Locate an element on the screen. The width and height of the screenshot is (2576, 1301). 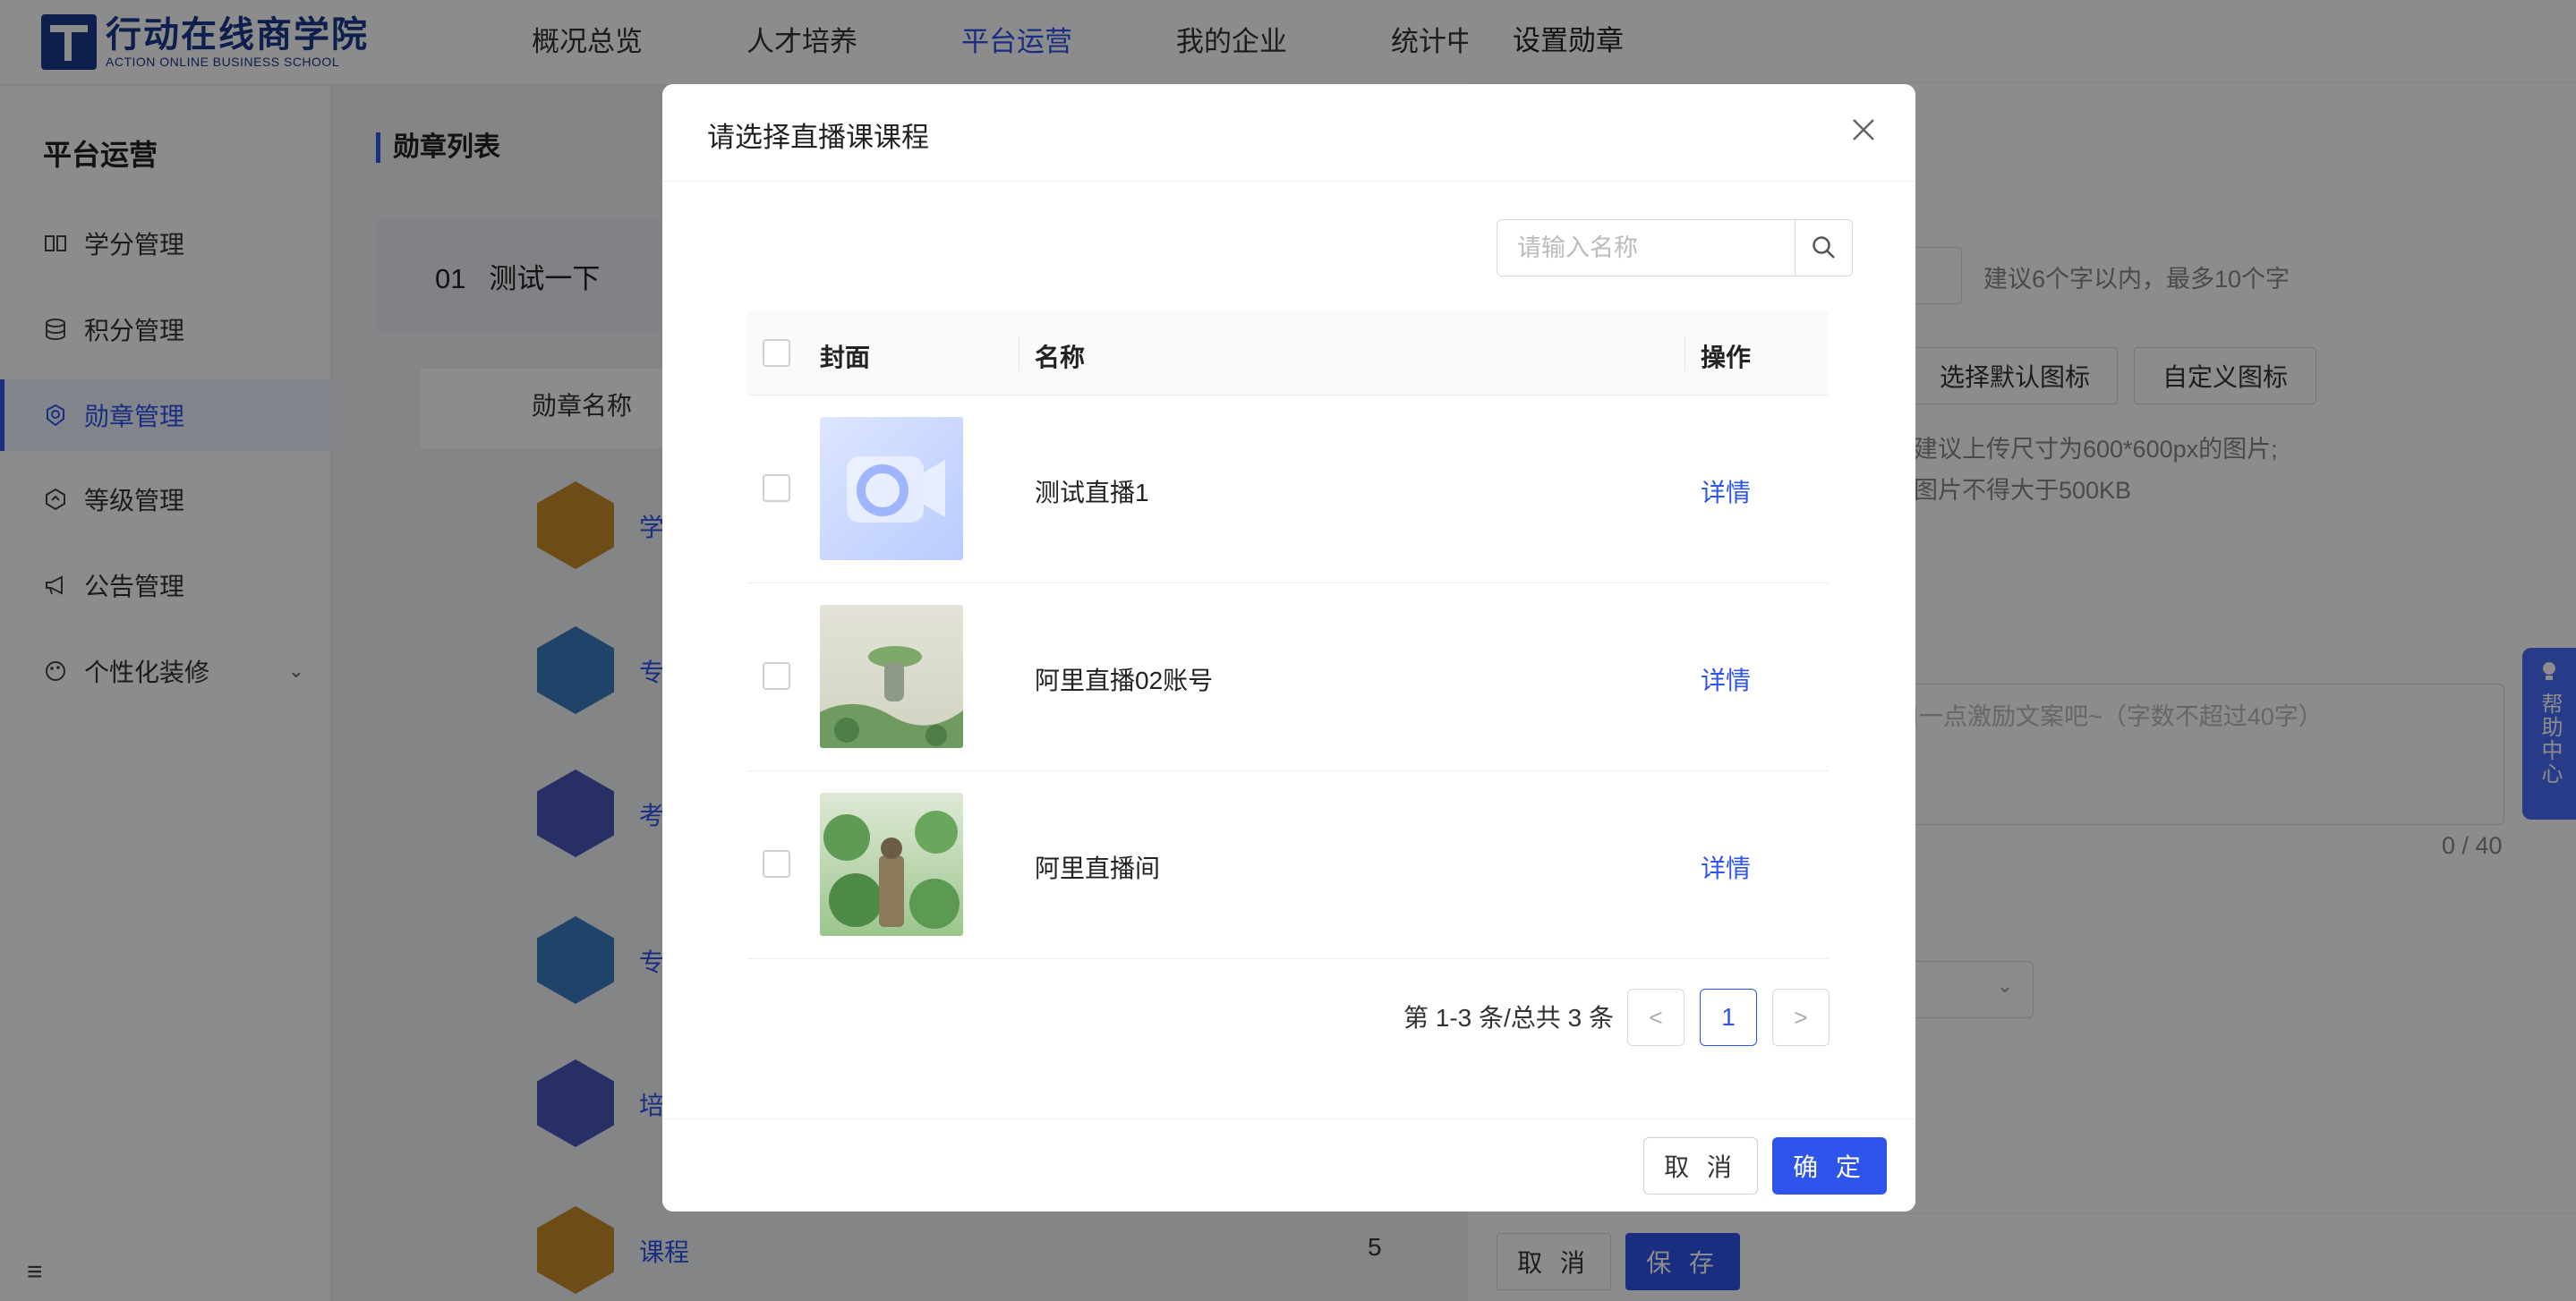
page-1-button: 1 is located at coordinates (1728, 1017).